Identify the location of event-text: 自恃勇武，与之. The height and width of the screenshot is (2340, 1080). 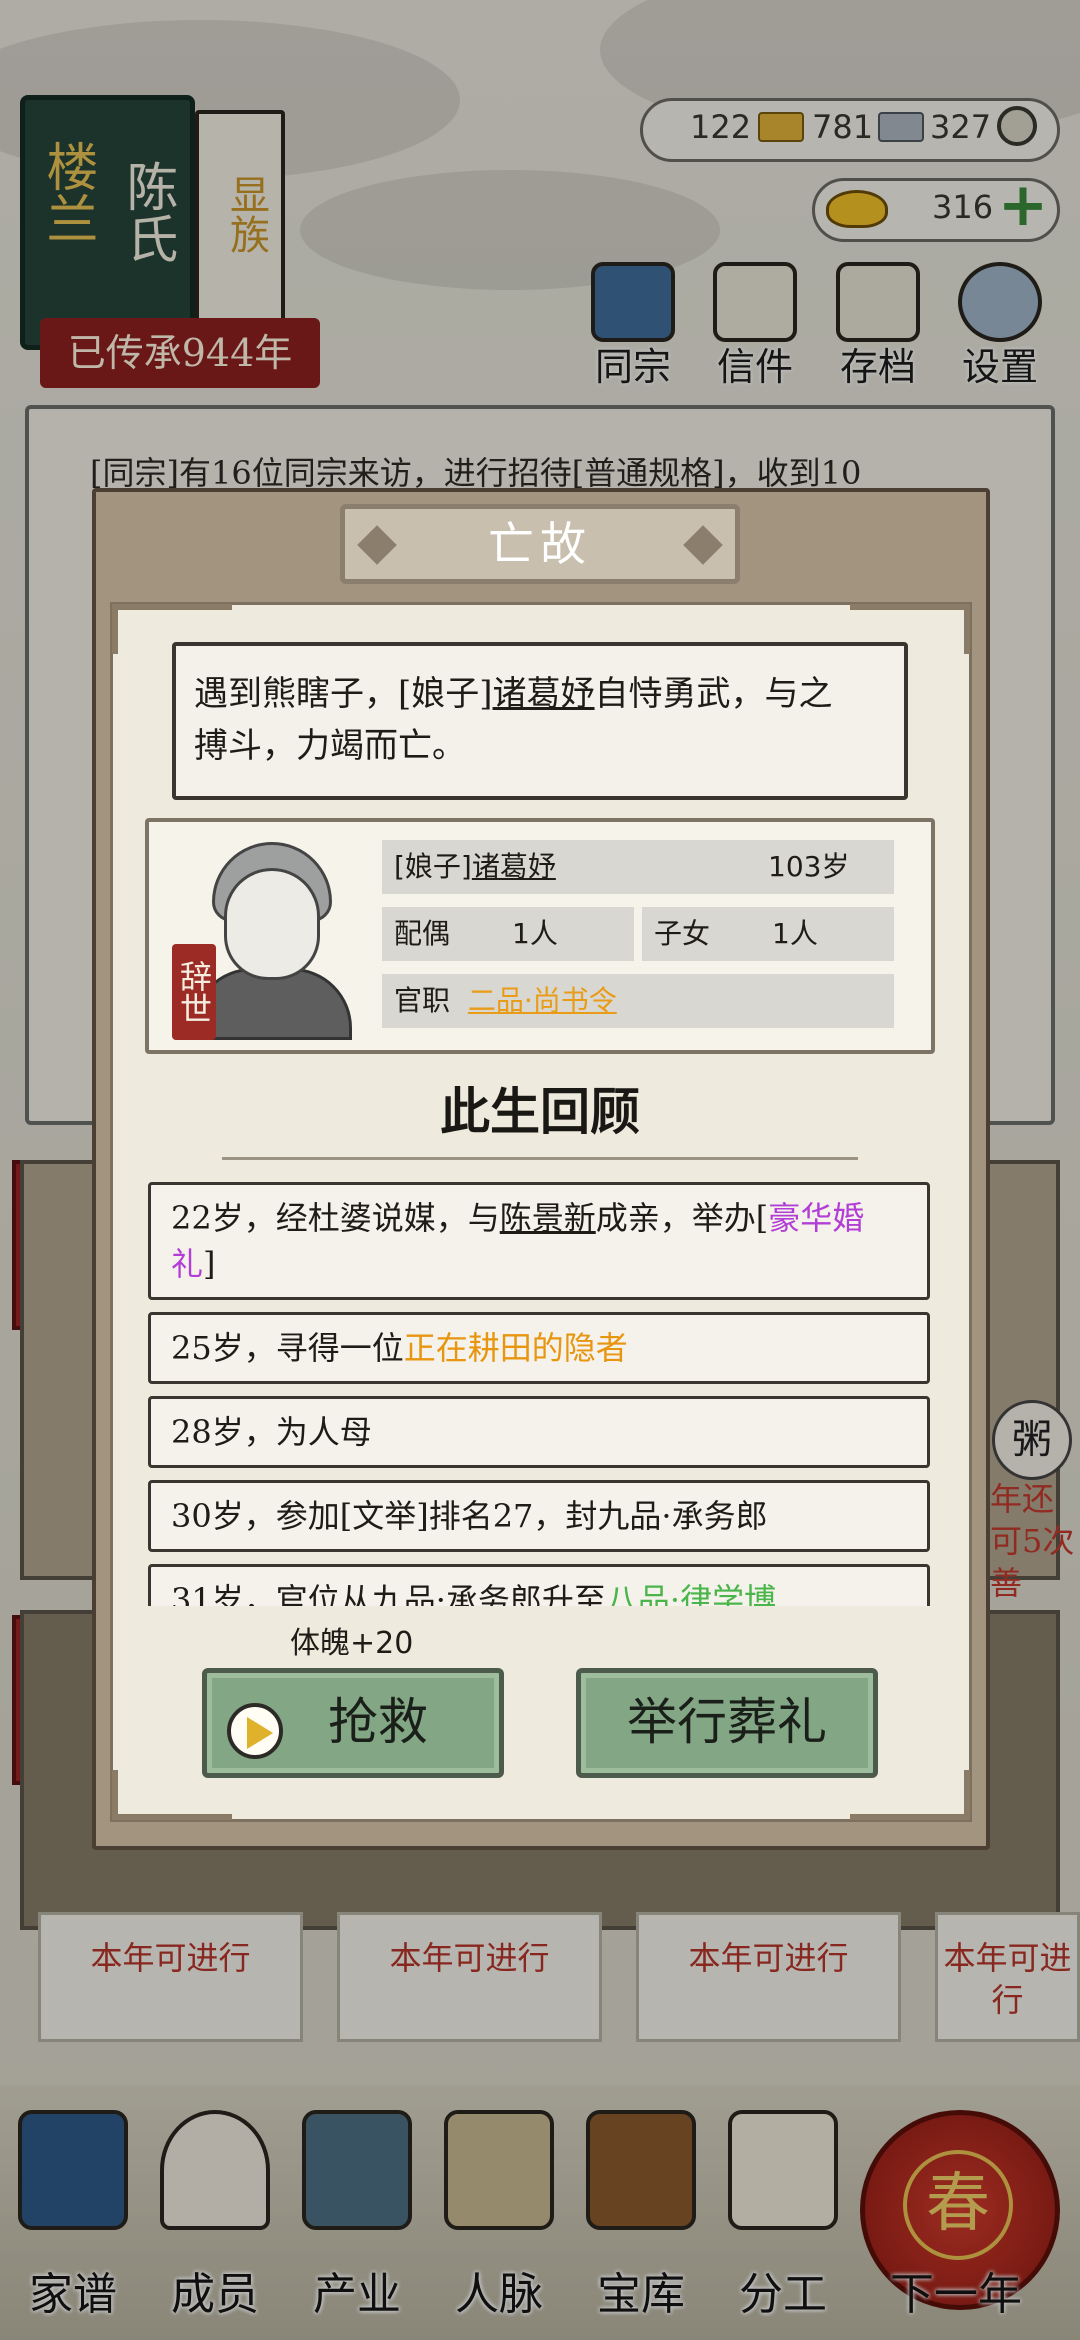
(713, 694).